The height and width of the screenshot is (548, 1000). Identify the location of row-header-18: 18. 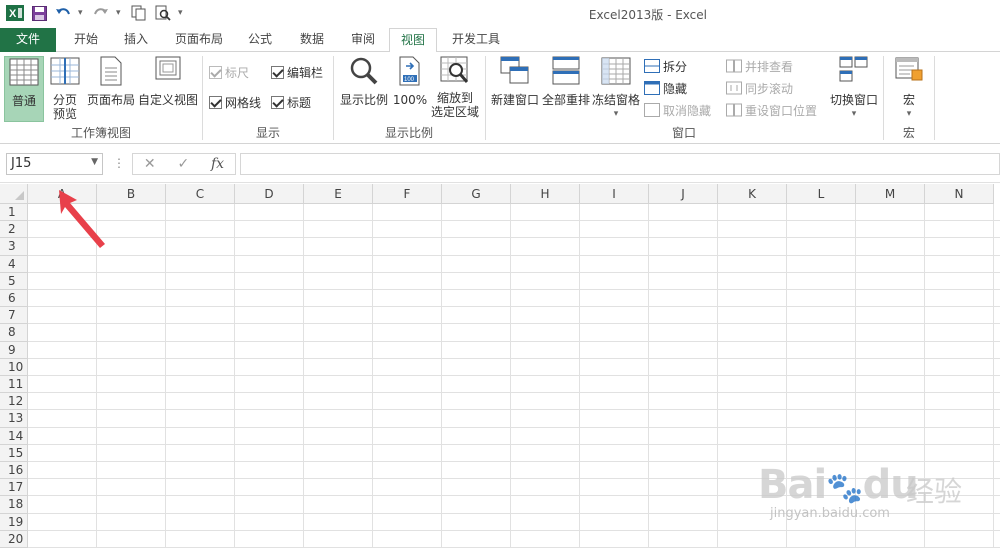
(14, 505).